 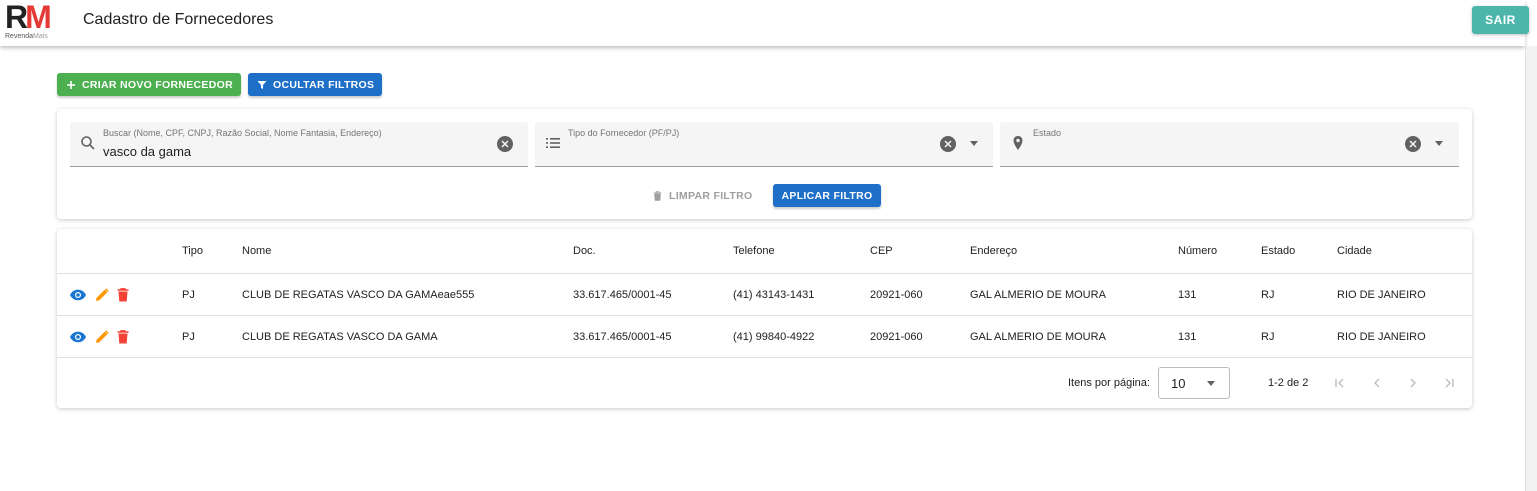 What do you see at coordinates (340, 336) in the screenshot?
I see `cell-nome: CLUB DE REGATAS VASCO DA GAMA` at bounding box center [340, 336].